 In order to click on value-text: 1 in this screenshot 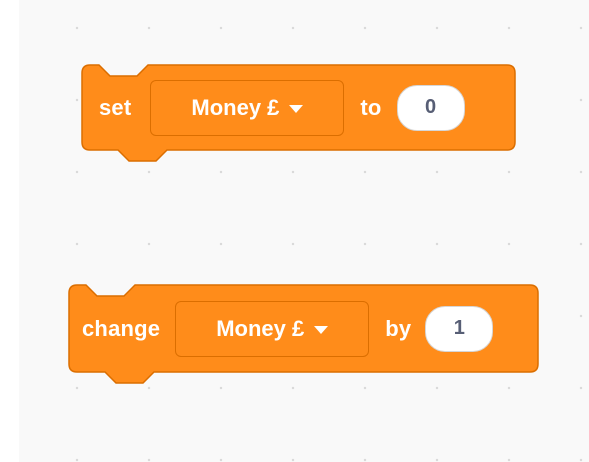, I will do `click(459, 328)`.